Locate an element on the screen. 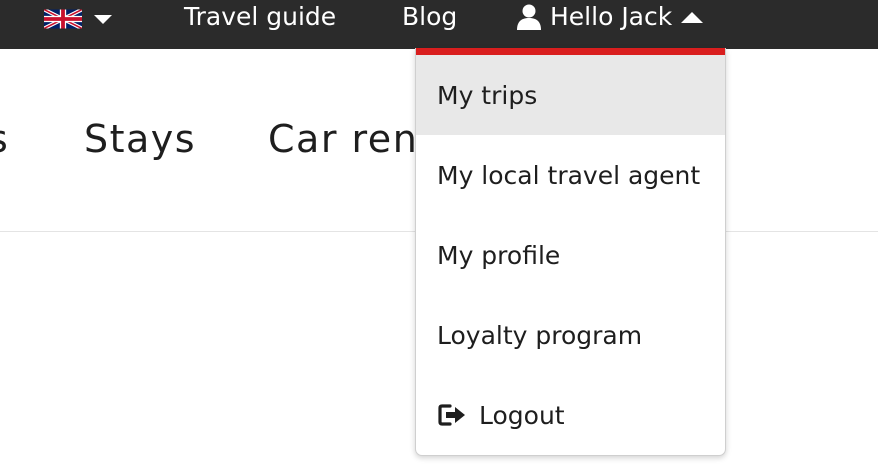 The image size is (878, 476). menu-item-my-profile: My profile is located at coordinates (570, 255).